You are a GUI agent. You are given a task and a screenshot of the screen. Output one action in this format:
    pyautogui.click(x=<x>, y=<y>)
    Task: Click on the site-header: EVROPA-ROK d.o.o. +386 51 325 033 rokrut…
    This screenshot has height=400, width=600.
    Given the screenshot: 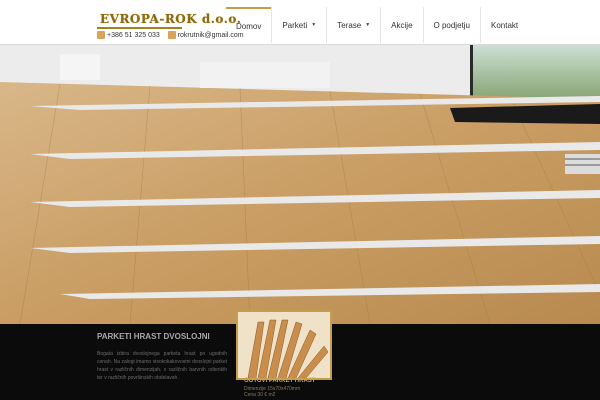 What is the action you would take?
    pyautogui.click(x=300, y=22)
    